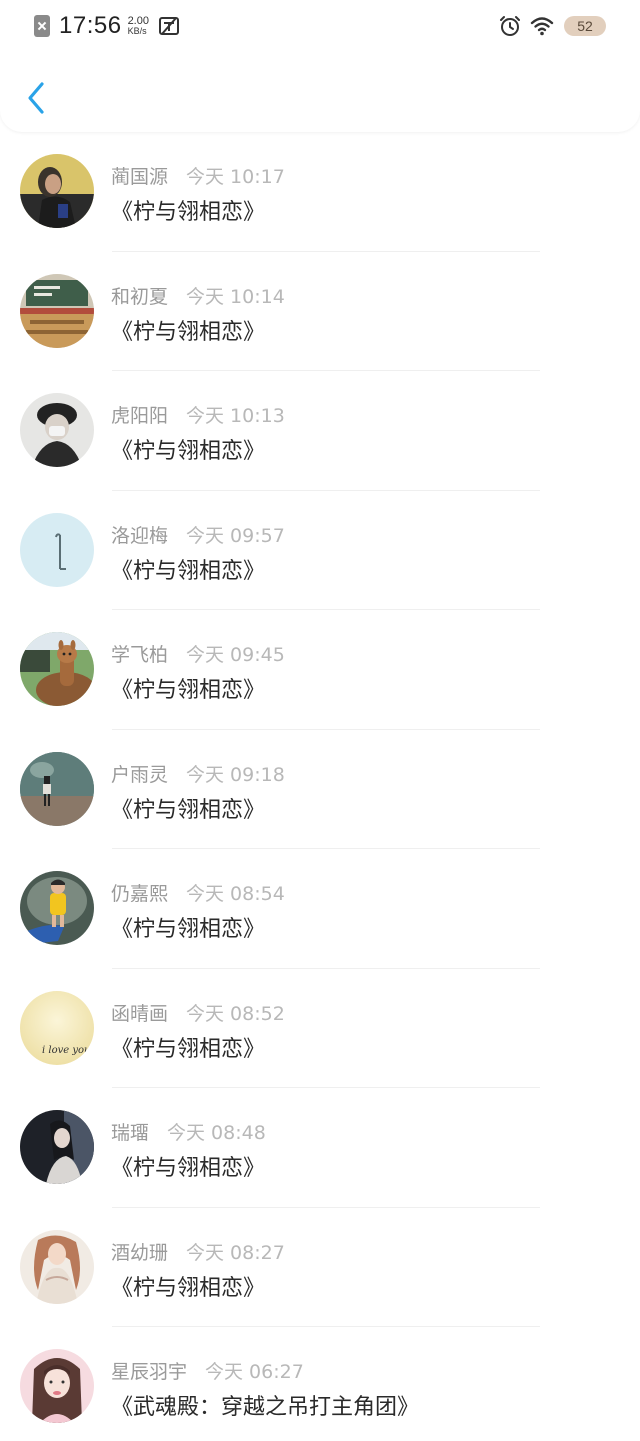  I want to click on timestamp: 今天 08:48, so click(216, 1133).